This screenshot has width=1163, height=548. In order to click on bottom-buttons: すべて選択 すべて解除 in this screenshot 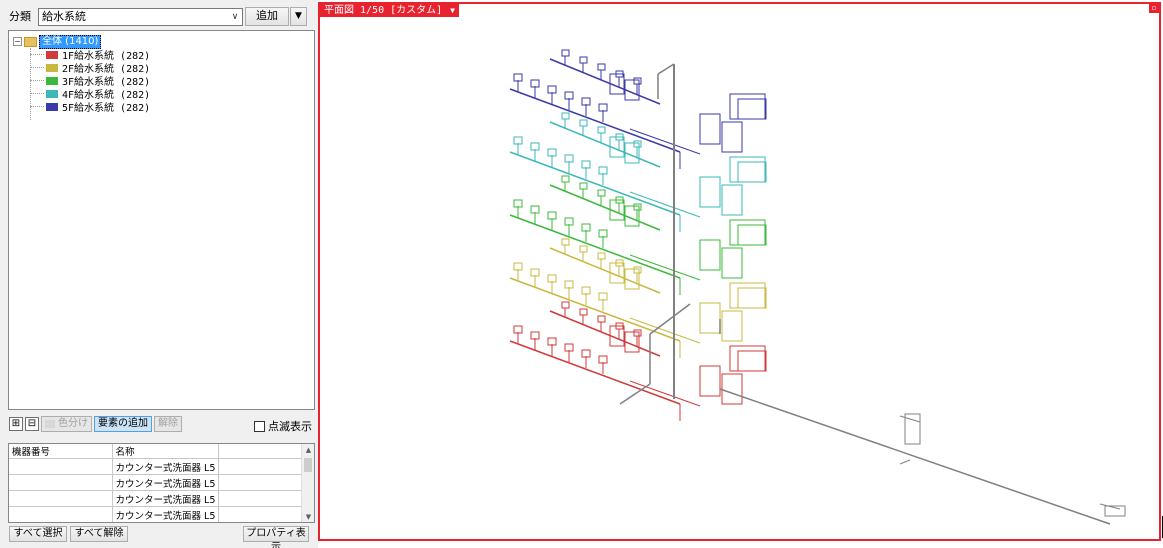, I will do `click(68, 534)`.